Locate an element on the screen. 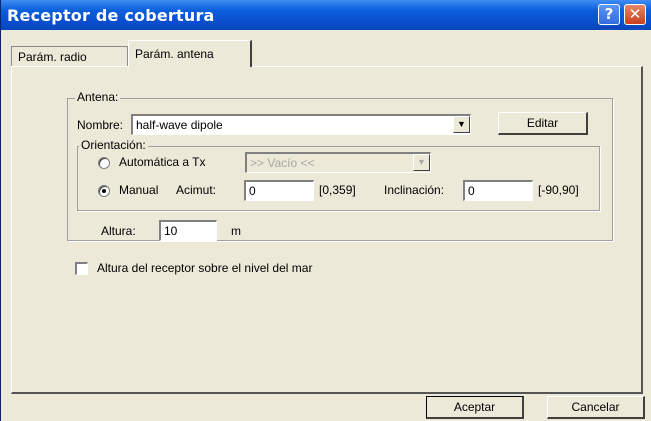 The height and width of the screenshot is (421, 651). antena-group-label: Antena: is located at coordinates (98, 97).